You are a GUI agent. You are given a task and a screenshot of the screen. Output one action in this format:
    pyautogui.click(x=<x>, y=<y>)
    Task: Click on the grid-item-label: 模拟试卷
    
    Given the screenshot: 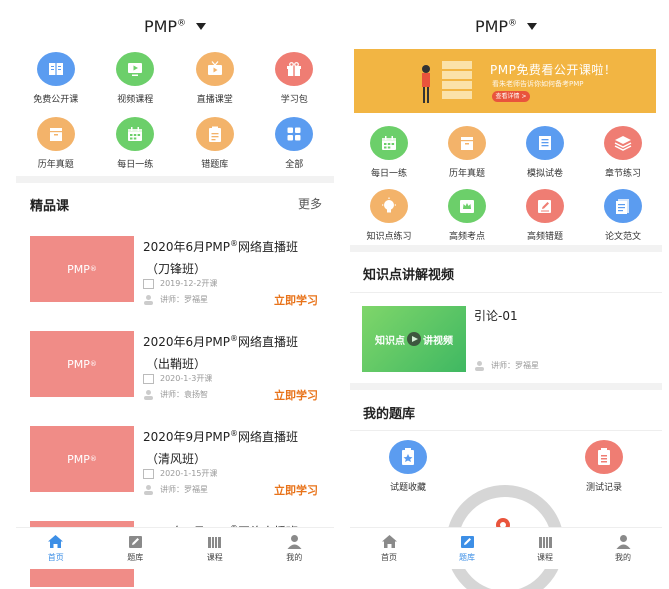 What is the action you would take?
    pyautogui.click(x=544, y=174)
    